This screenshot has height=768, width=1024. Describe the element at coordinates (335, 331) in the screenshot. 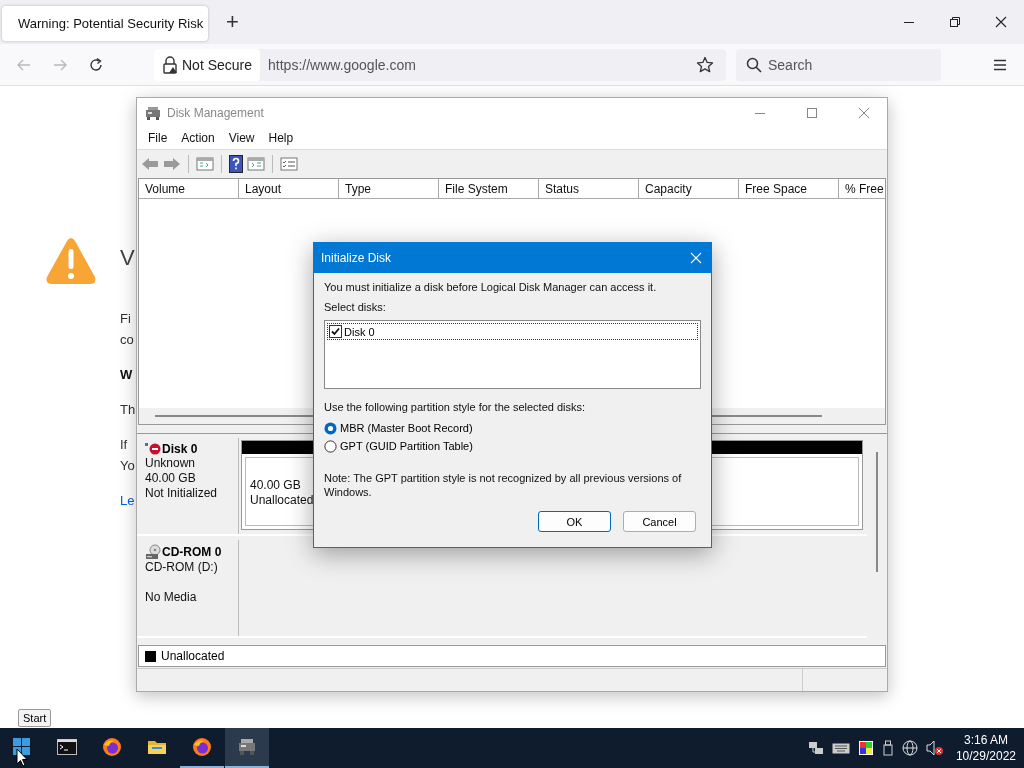

I see `checkbox` at that location.